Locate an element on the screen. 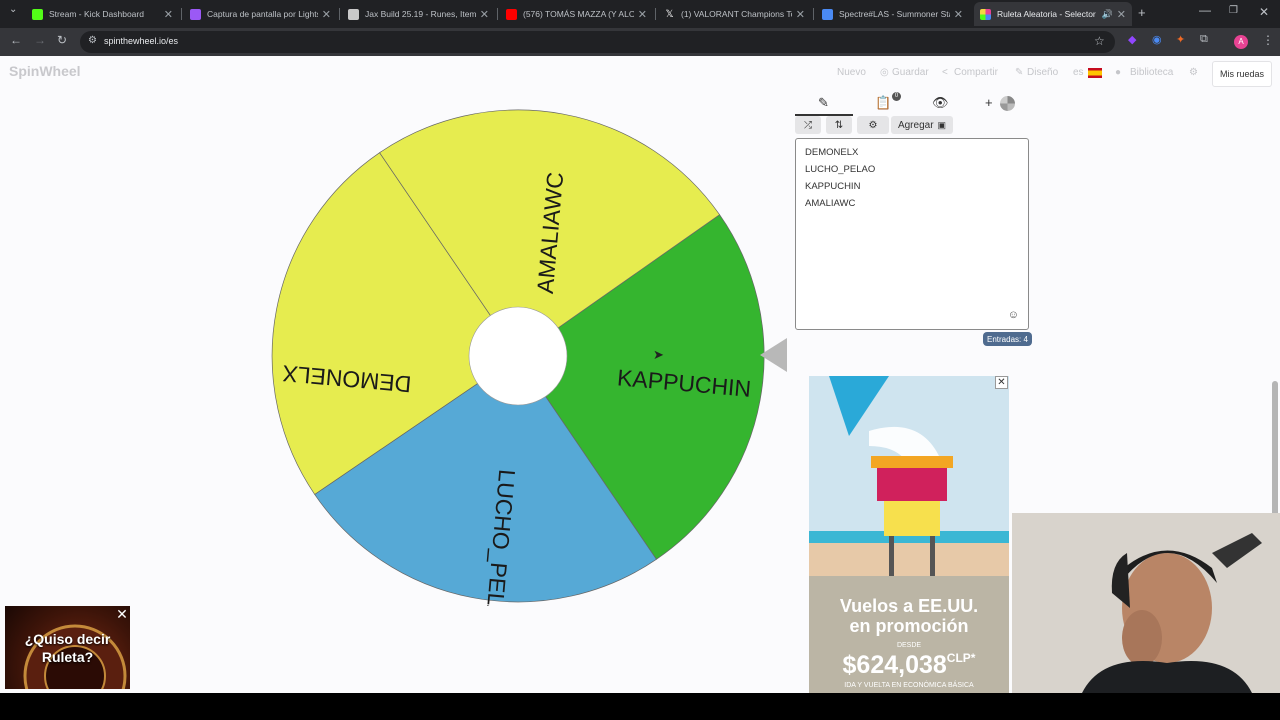 Image resolution: width=1280 pixels, height=720 pixels. spinwheel-logo: SpinWheel is located at coordinates (45, 71).